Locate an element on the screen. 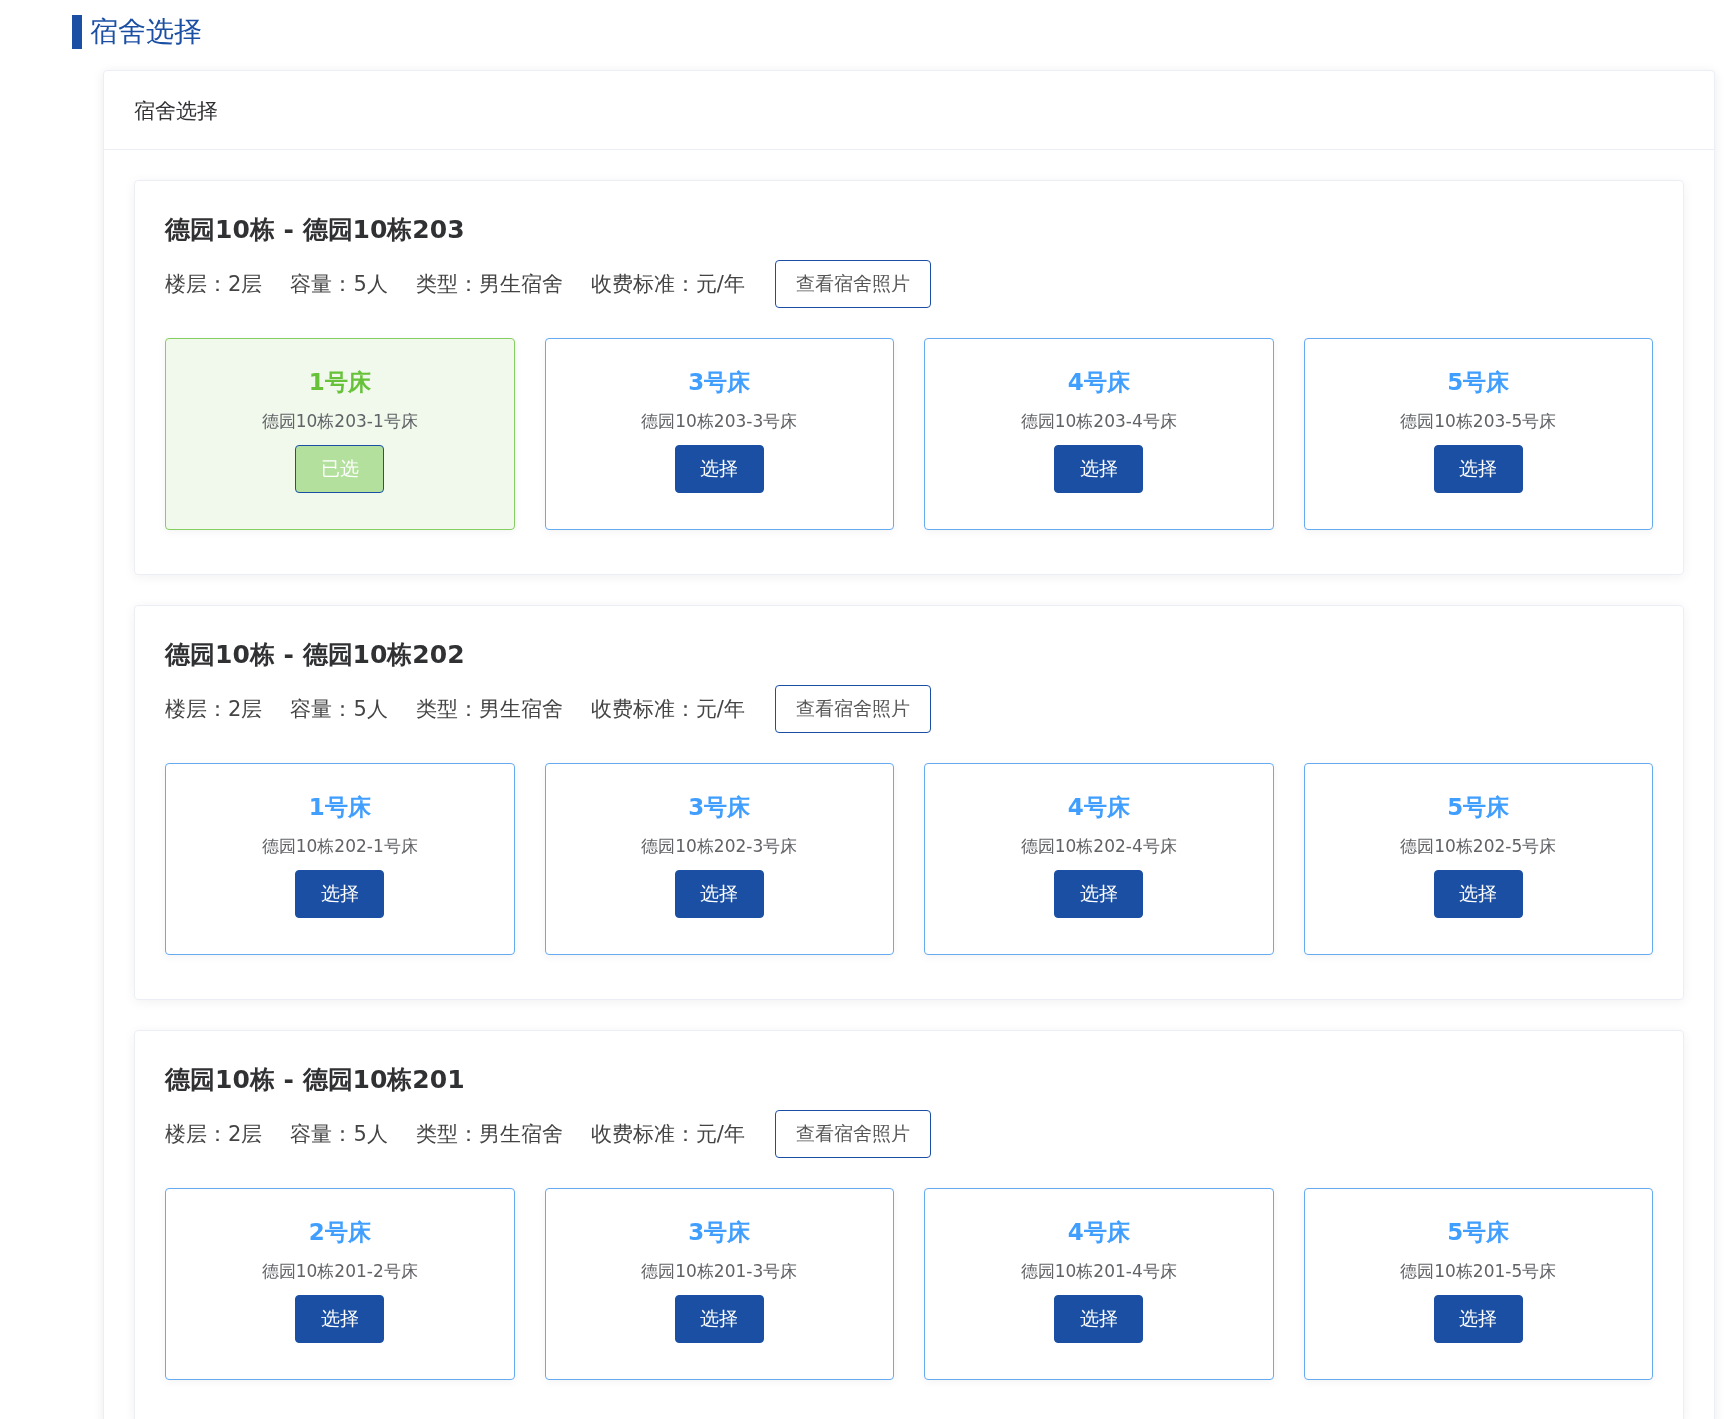 This screenshot has height=1419, width=1725. bed-card: 1号床 德园10栋203-1号床 已选 is located at coordinates (340, 434).